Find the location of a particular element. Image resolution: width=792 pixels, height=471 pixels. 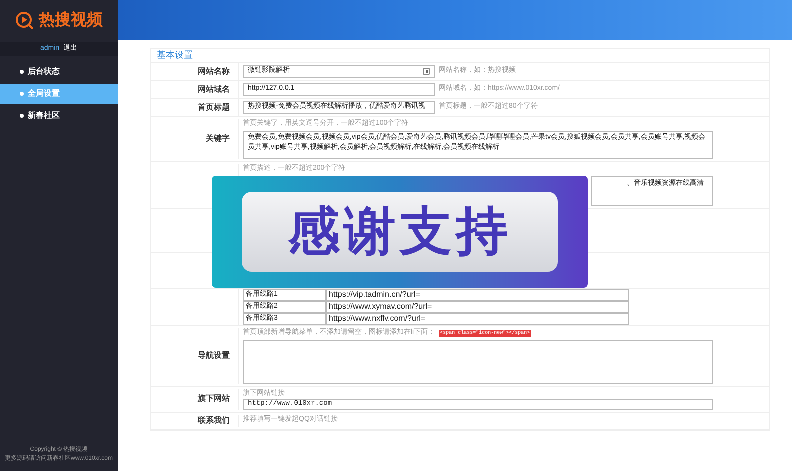

table-cell: https://vip.tadmin.cn/?url= is located at coordinates (477, 295).